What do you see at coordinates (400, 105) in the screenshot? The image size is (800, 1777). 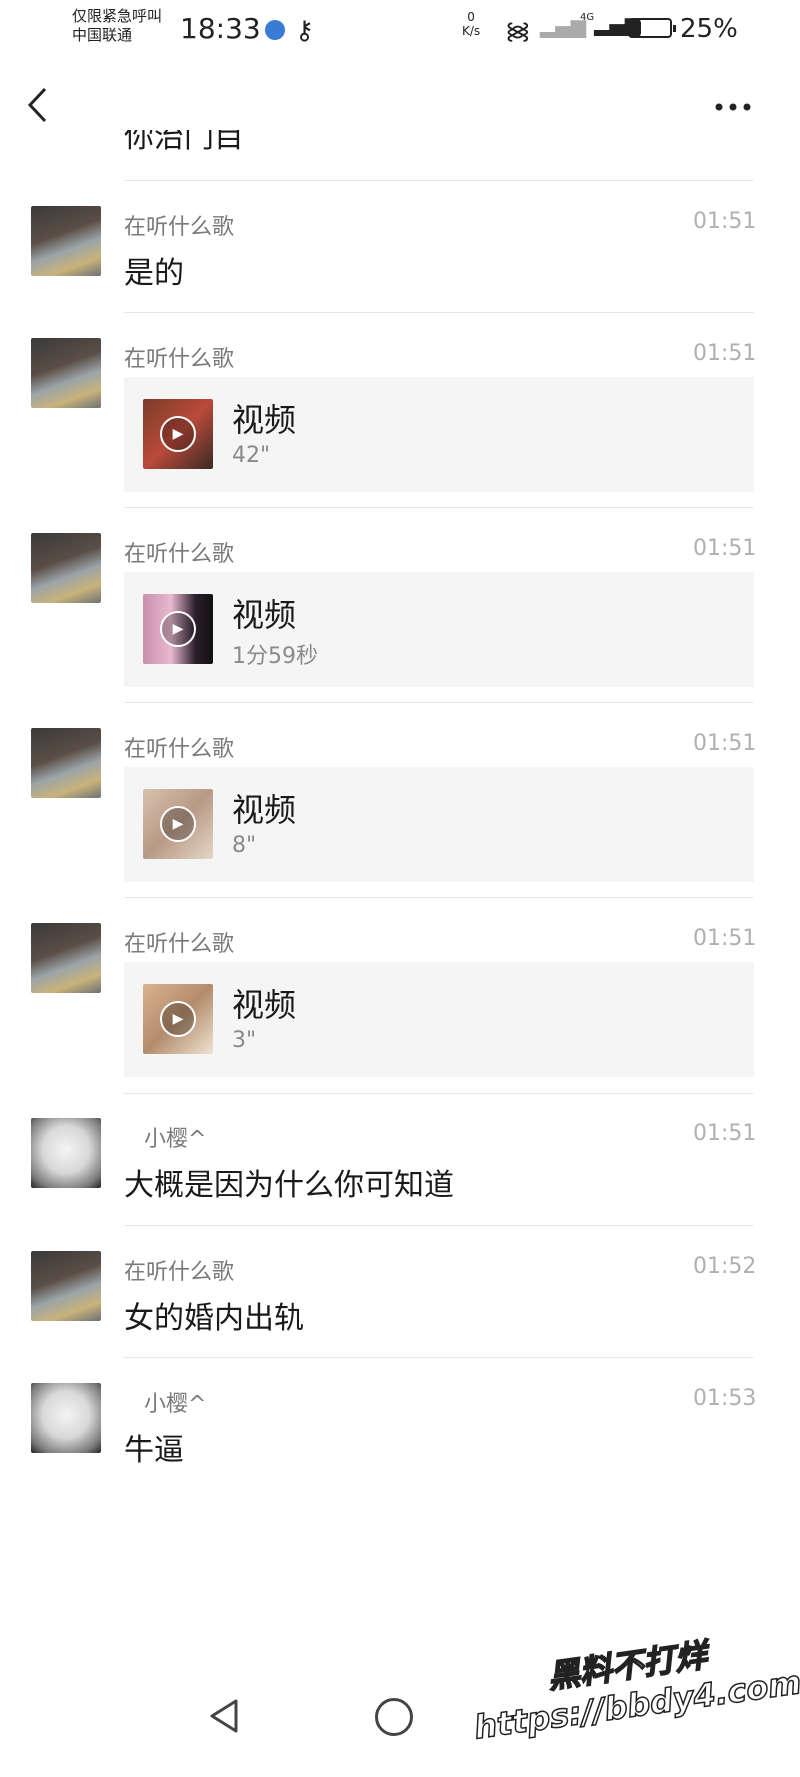 I see `title-bar` at bounding box center [400, 105].